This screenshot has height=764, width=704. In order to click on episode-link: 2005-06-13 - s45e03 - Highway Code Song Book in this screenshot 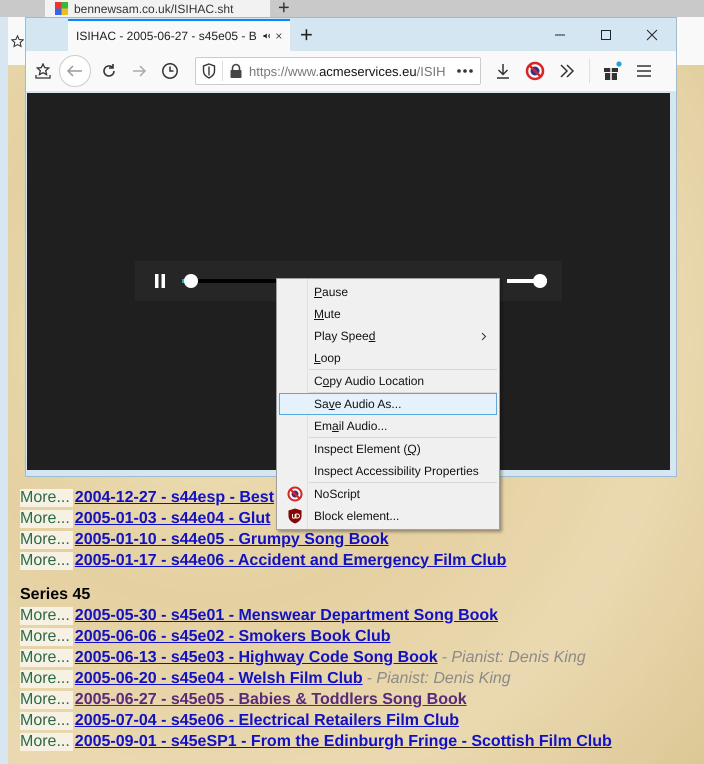, I will do `click(256, 657)`.